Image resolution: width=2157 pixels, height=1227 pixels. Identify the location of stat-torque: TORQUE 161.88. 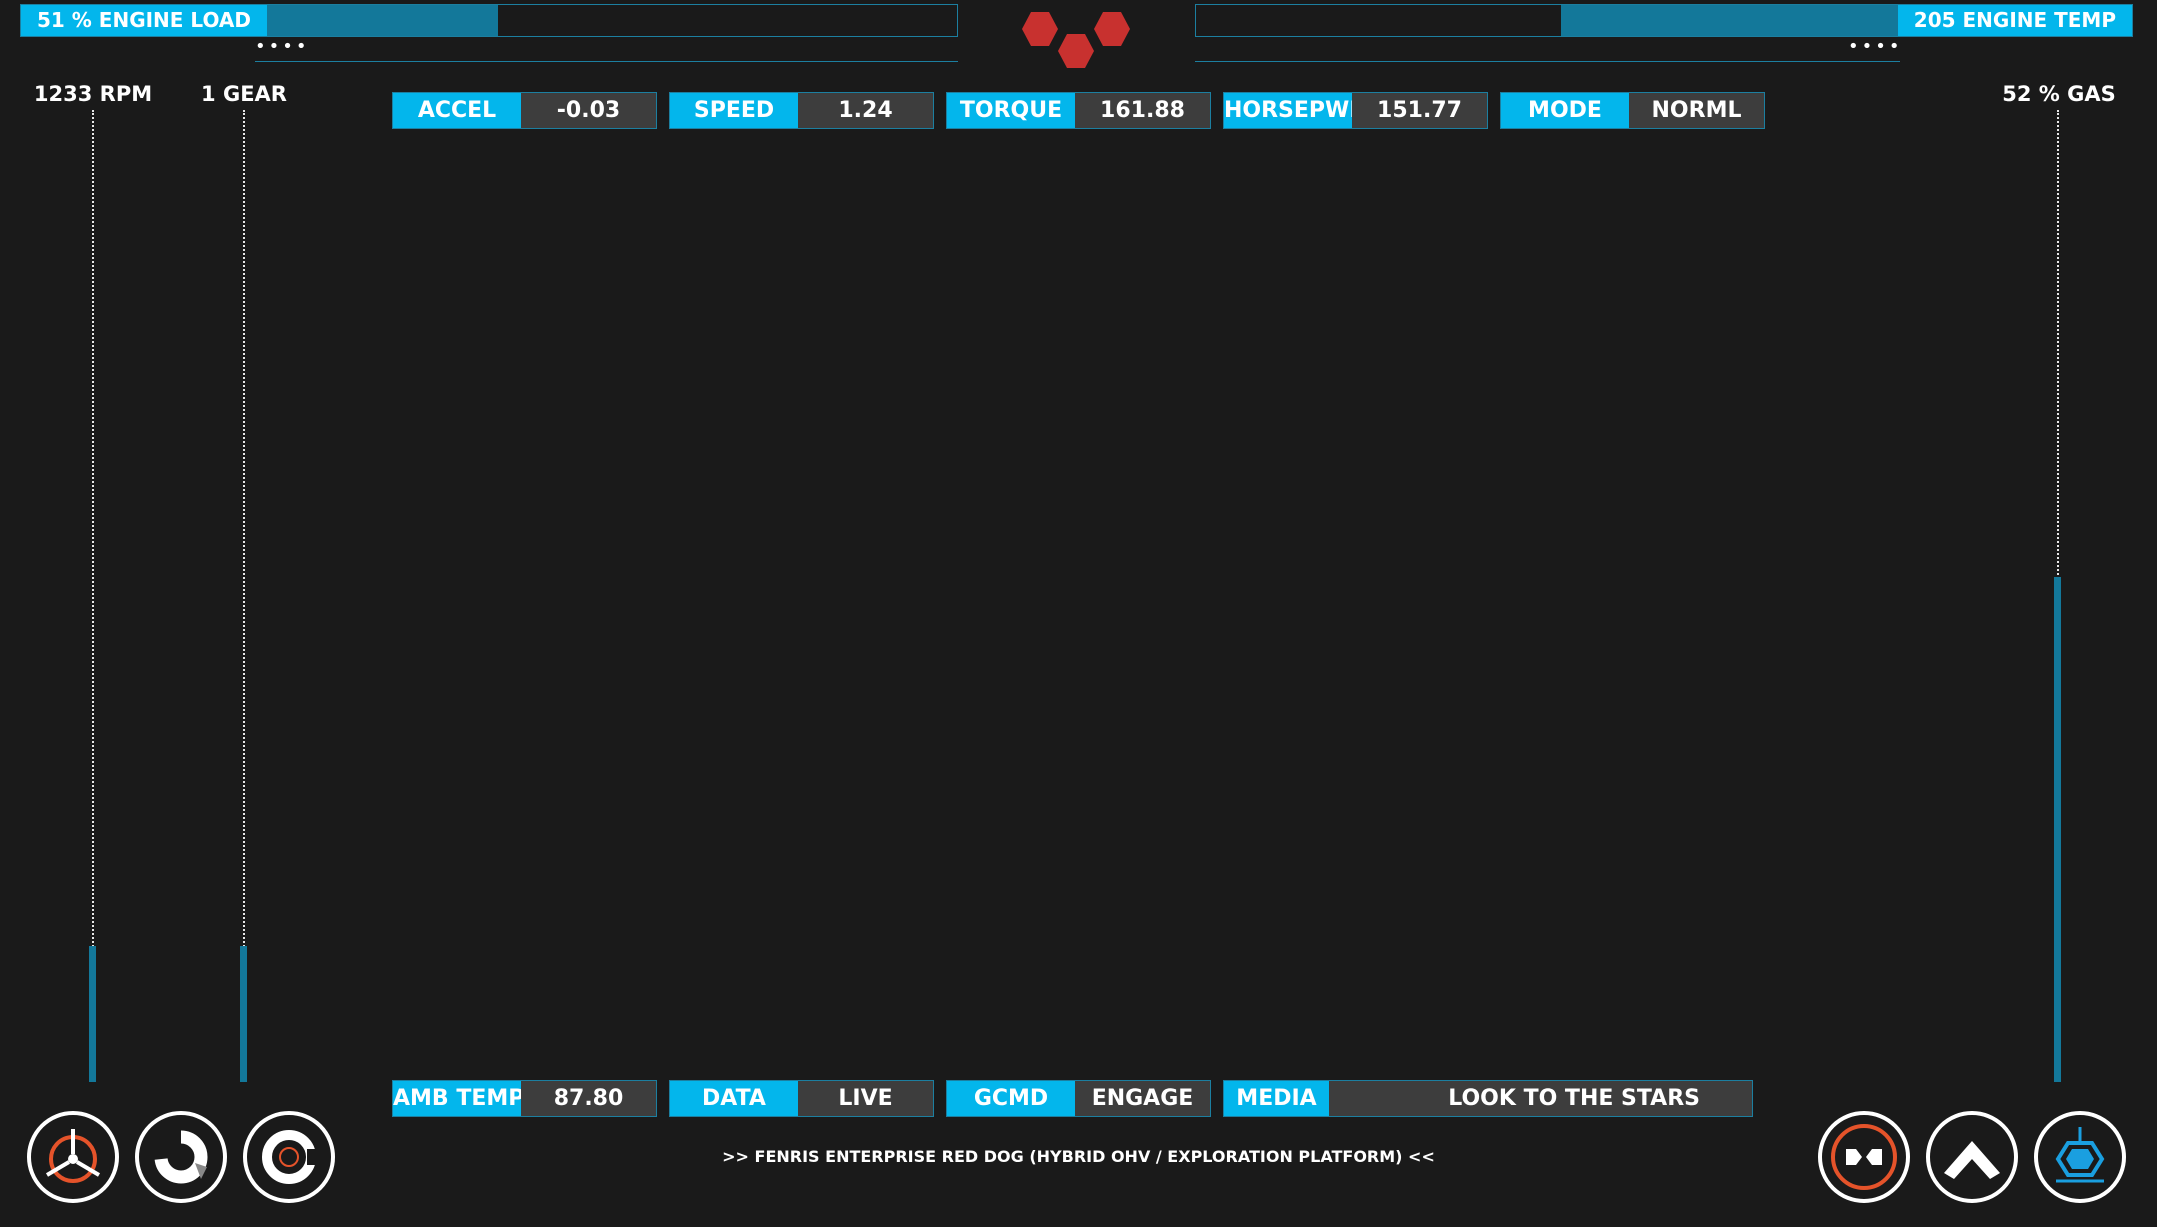
(1078, 110).